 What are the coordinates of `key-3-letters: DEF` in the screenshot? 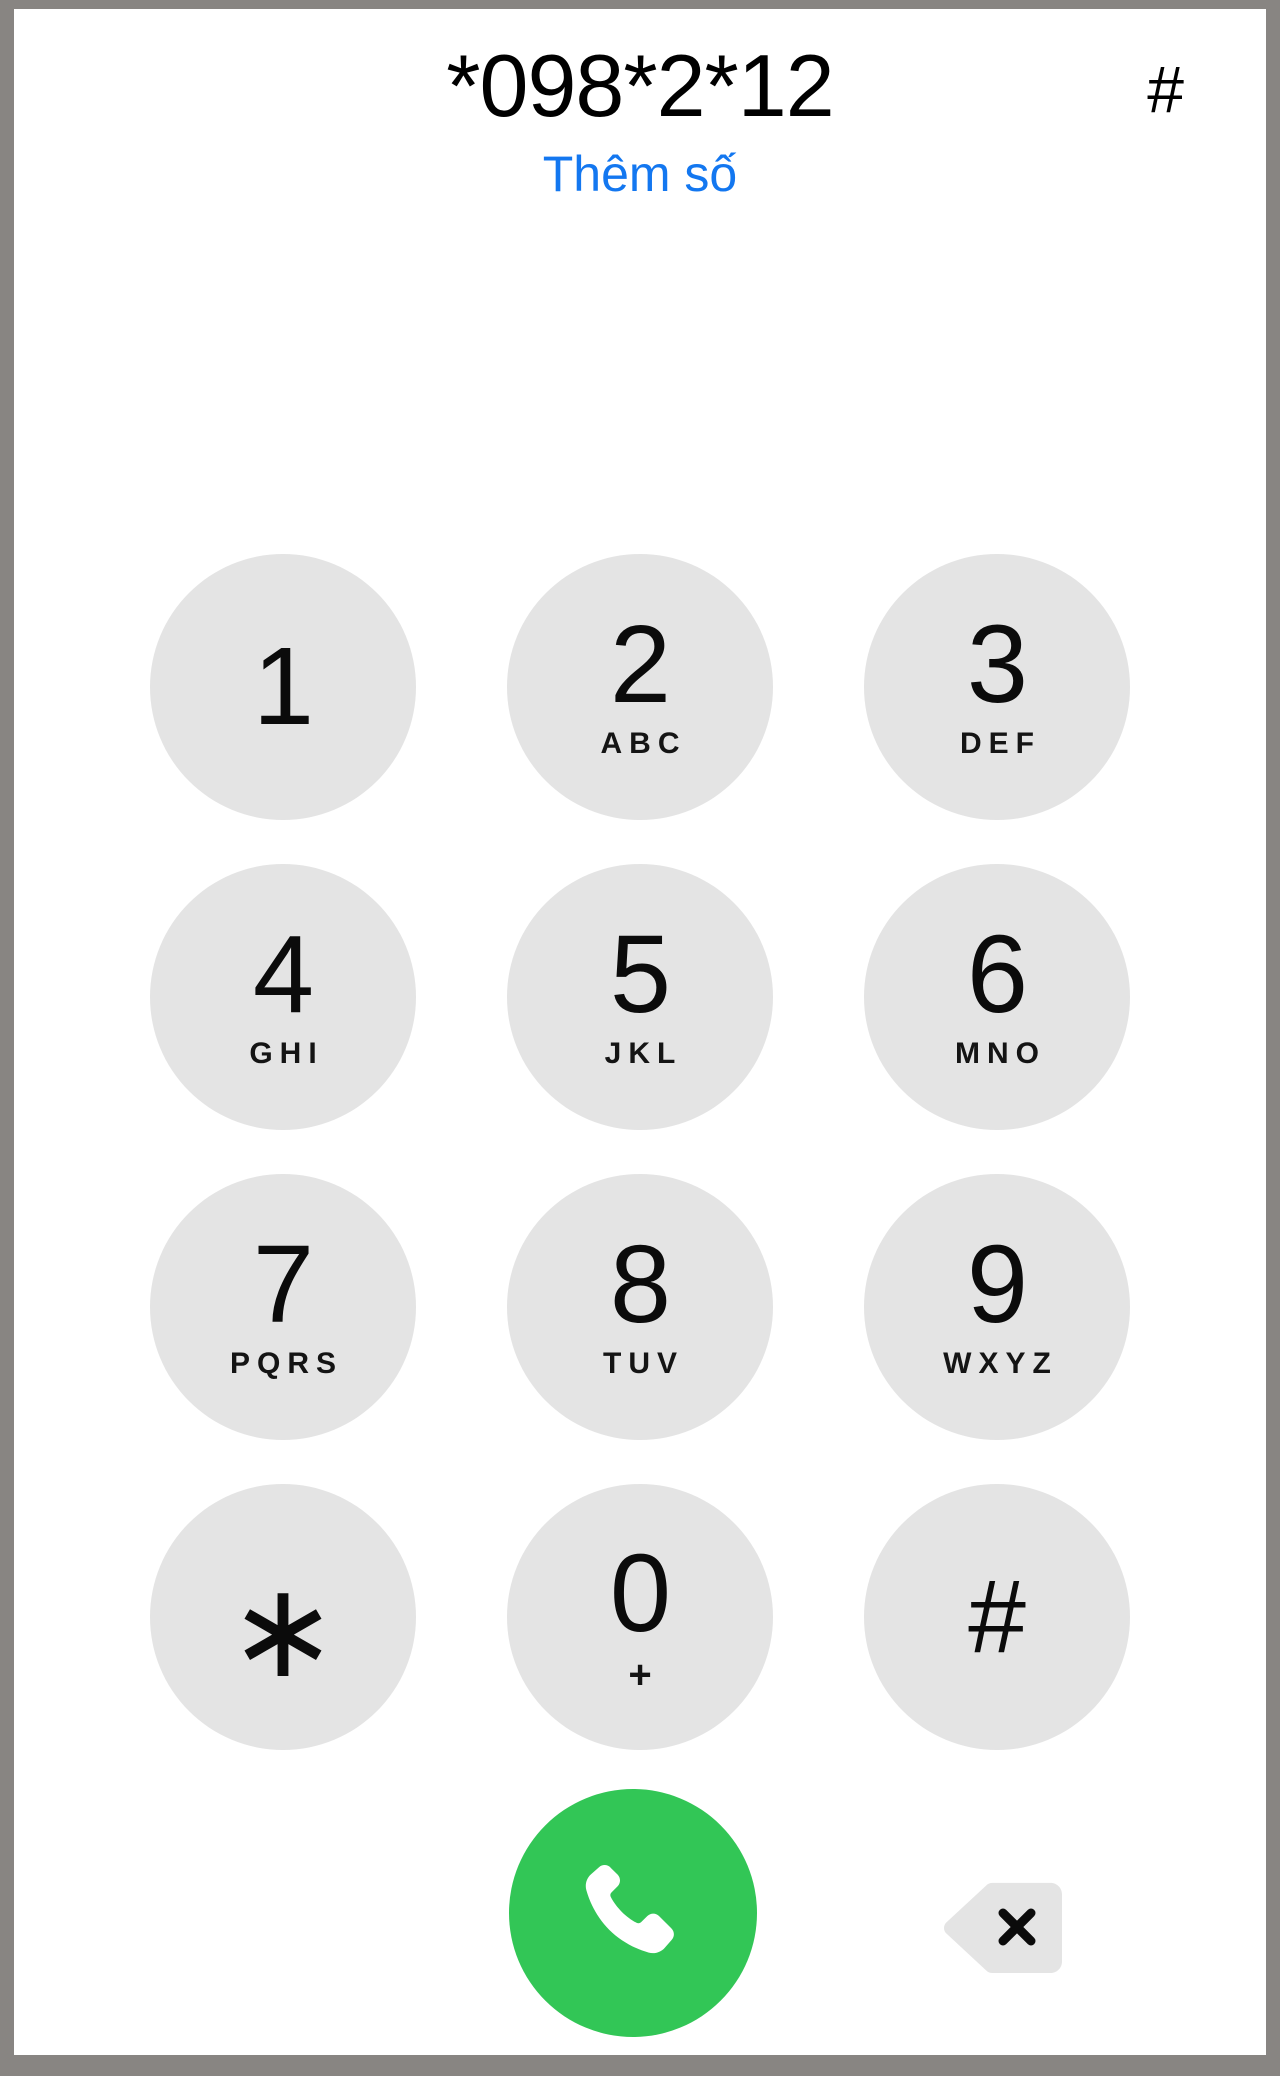 It's located at (1000, 743).